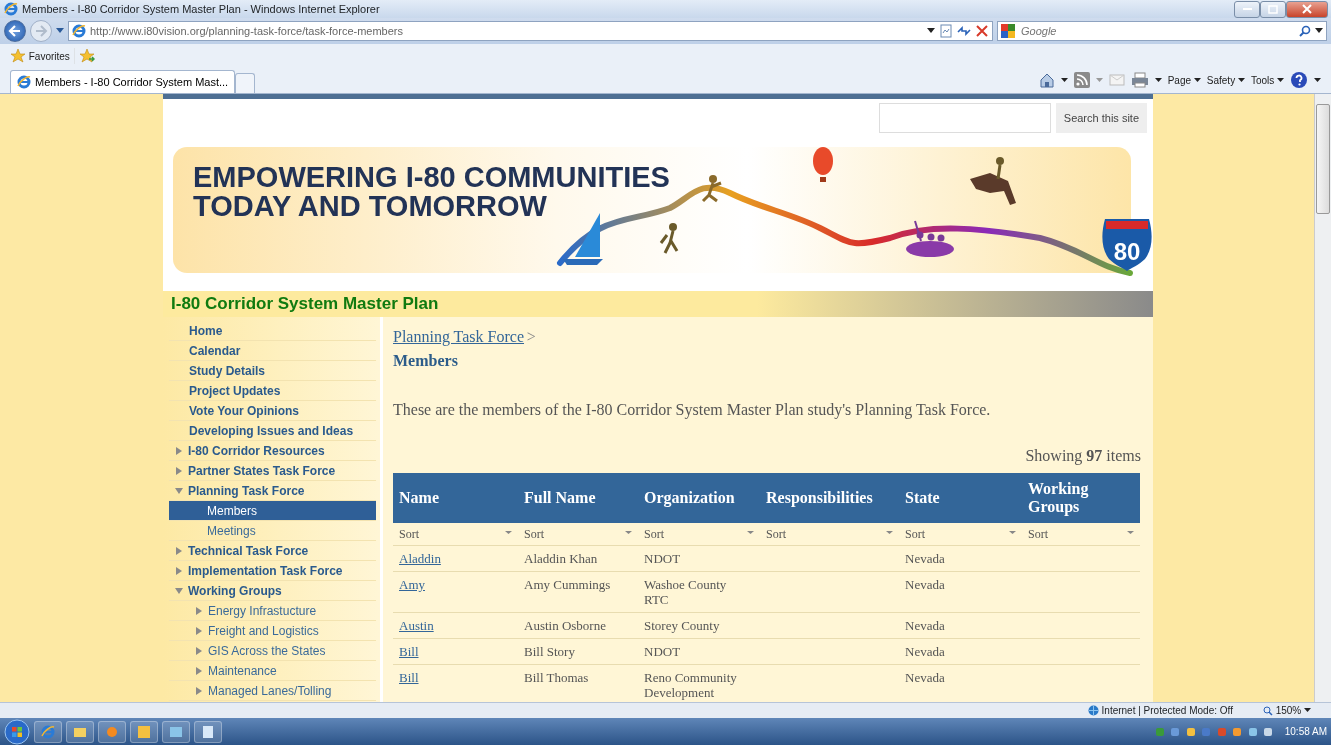 The height and width of the screenshot is (745, 1331). Describe the element at coordinates (1184, 80) in the screenshot. I see `command-menu-button: Page` at that location.